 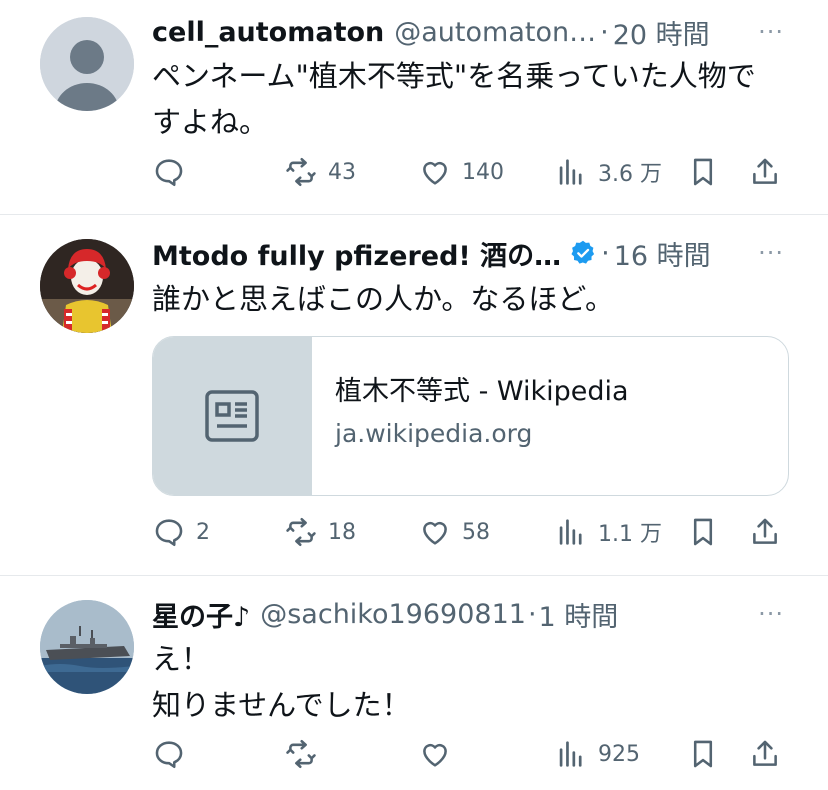 What do you see at coordinates (201, 614) in the screenshot?
I see `display-name: 星の子♪` at bounding box center [201, 614].